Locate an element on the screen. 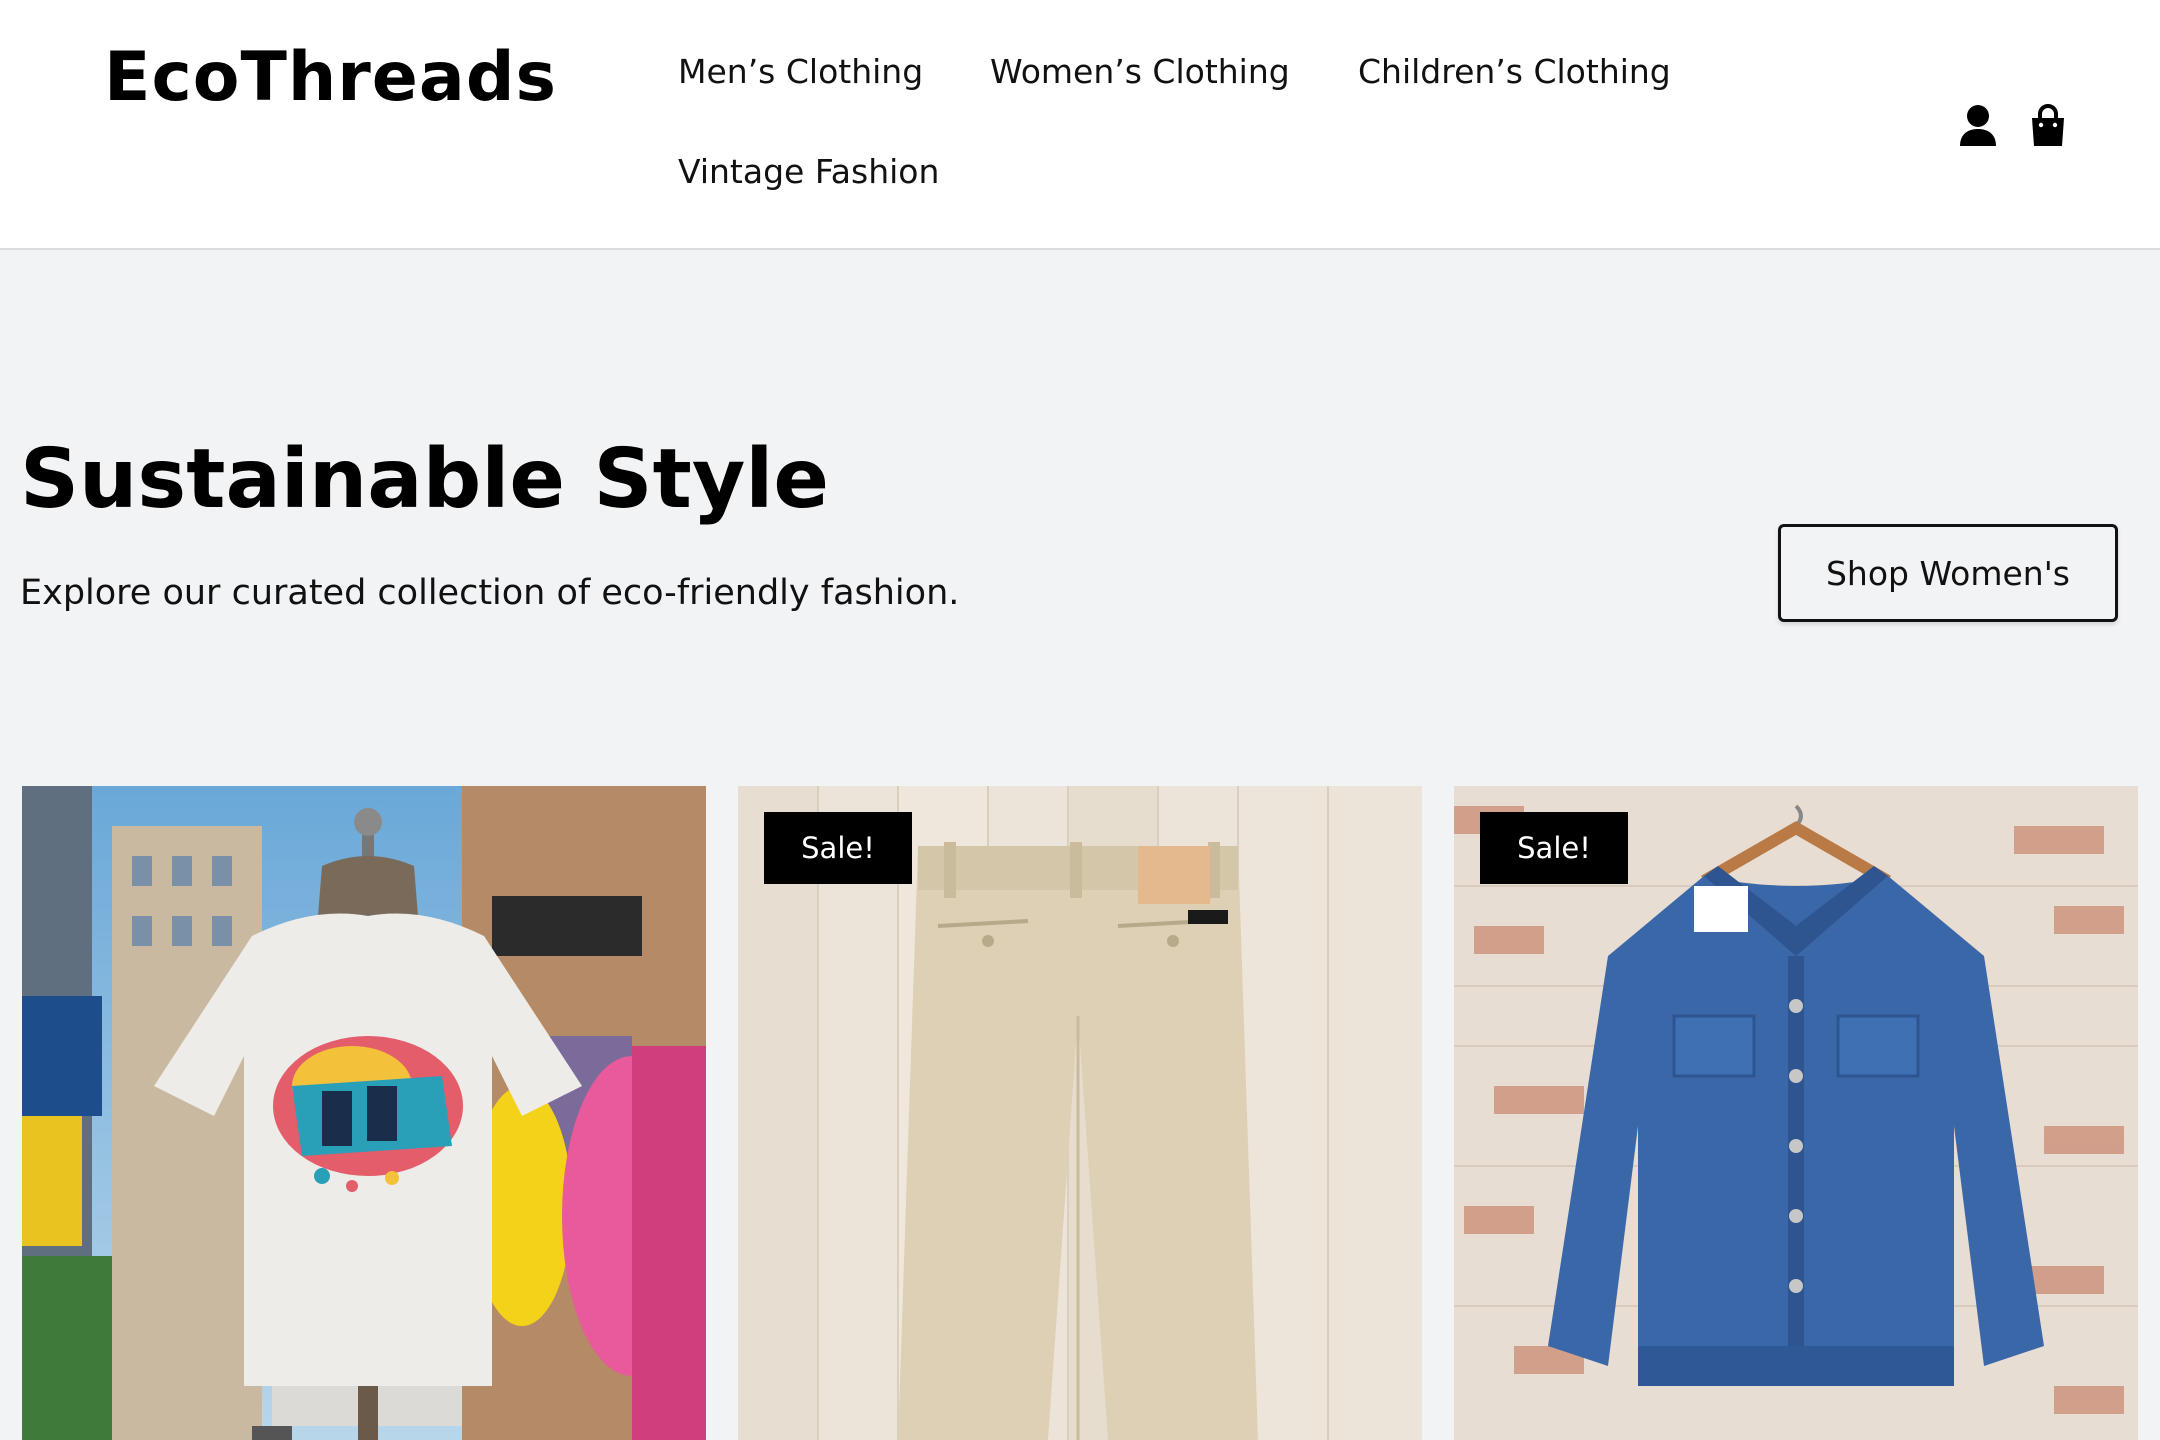 This screenshot has width=2160, height=1440. shopping-bag-icon is located at coordinates (2048, 126).